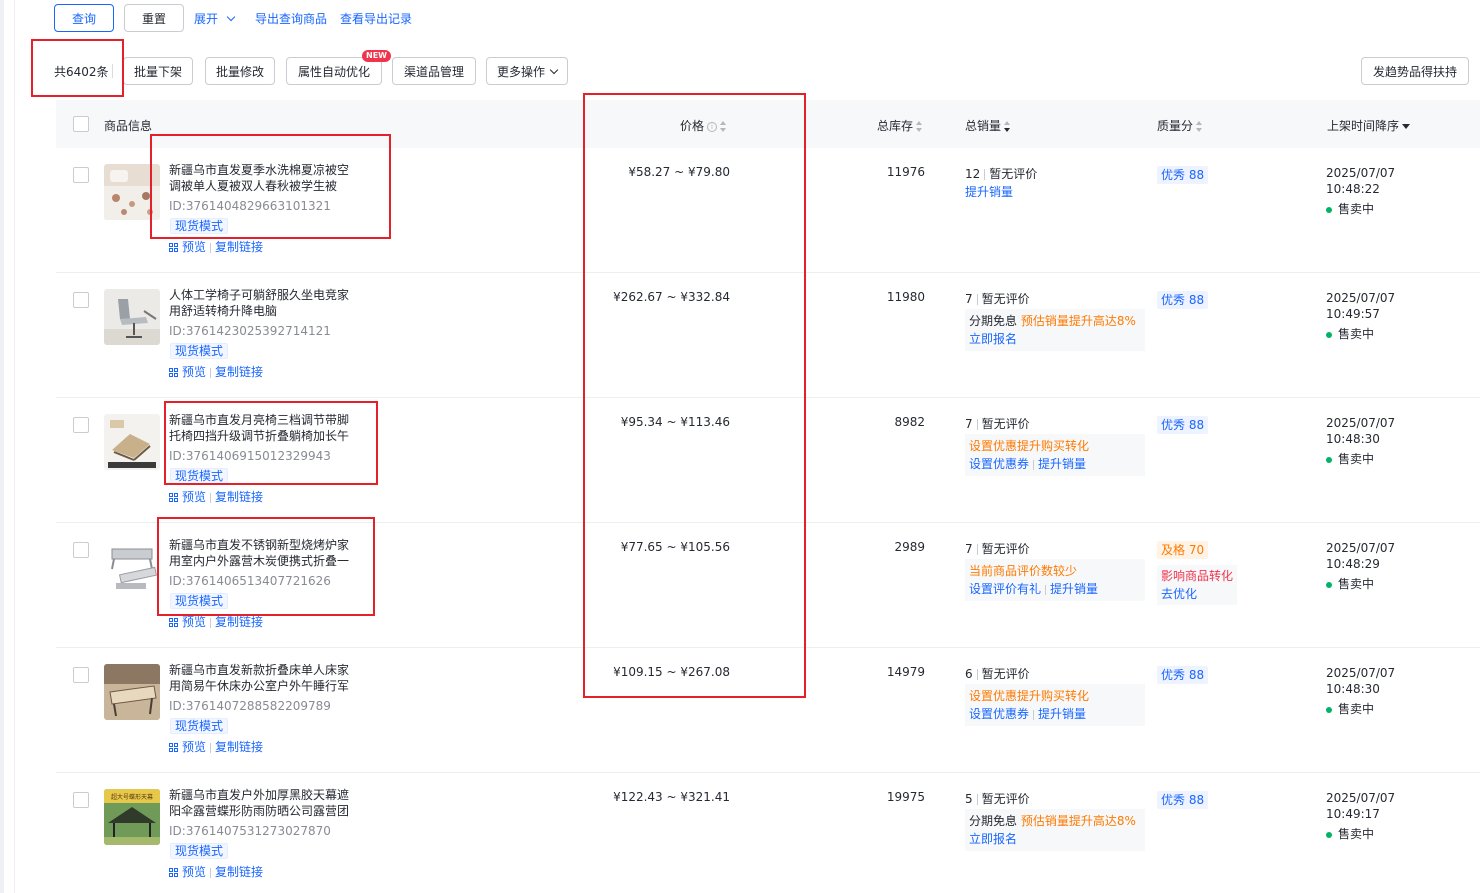 The width and height of the screenshot is (1480, 893). What do you see at coordinates (434, 71) in the screenshot?
I see `channel-manage-button: 渠道品管理` at bounding box center [434, 71].